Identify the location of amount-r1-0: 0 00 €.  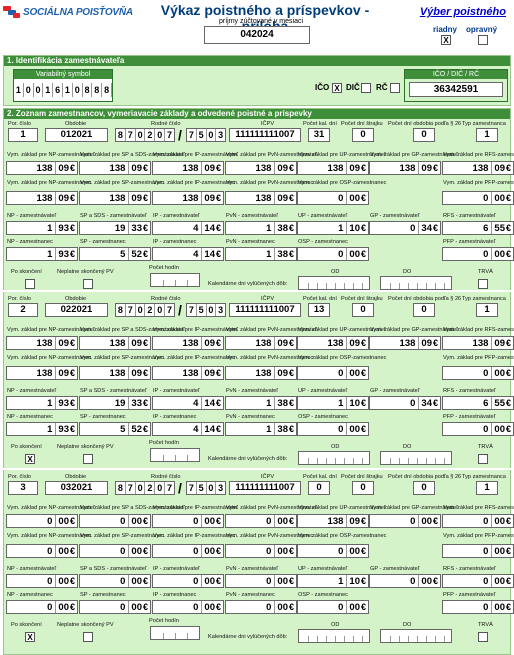
(42, 521).